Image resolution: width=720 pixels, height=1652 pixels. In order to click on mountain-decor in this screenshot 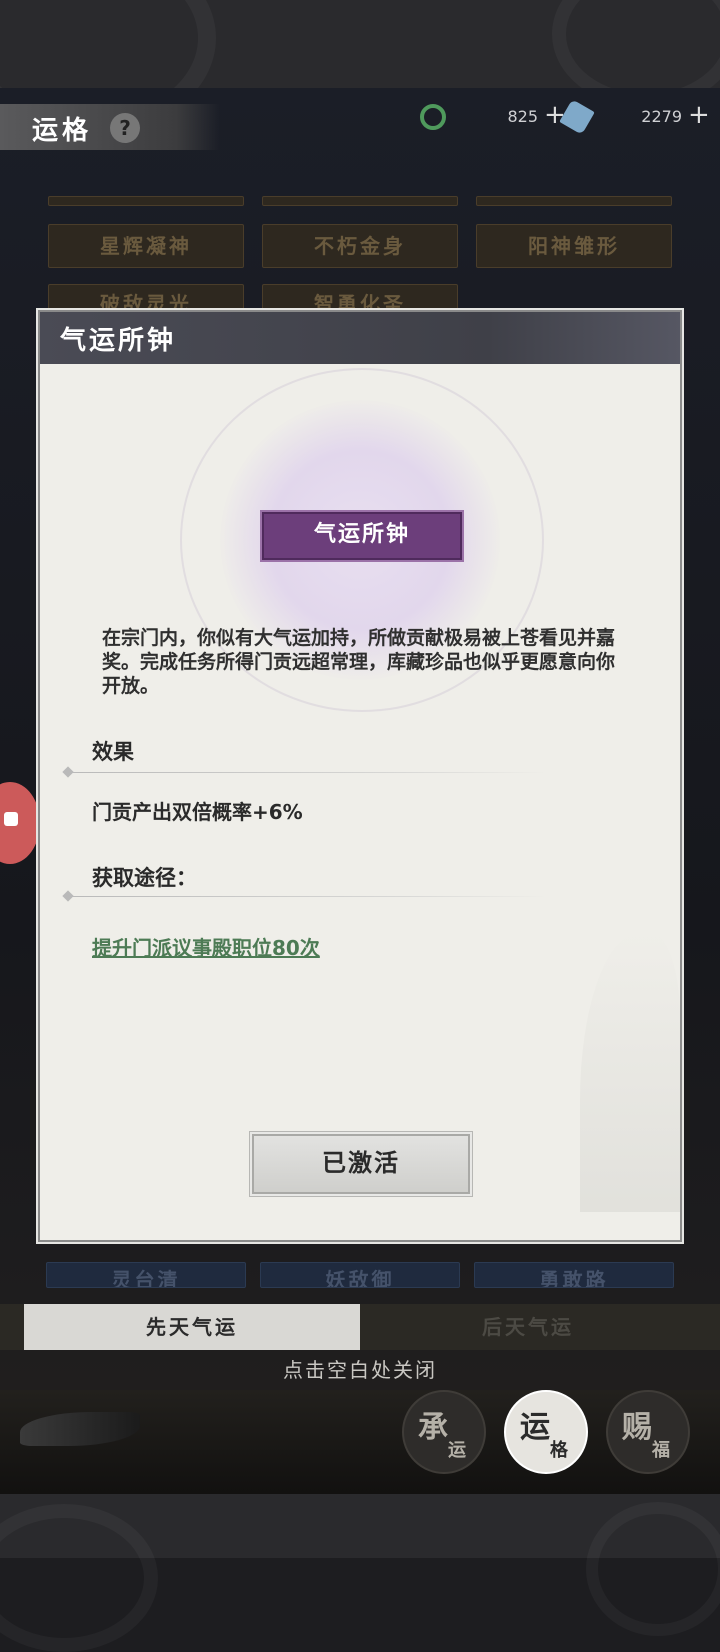, I will do `click(630, 1072)`.